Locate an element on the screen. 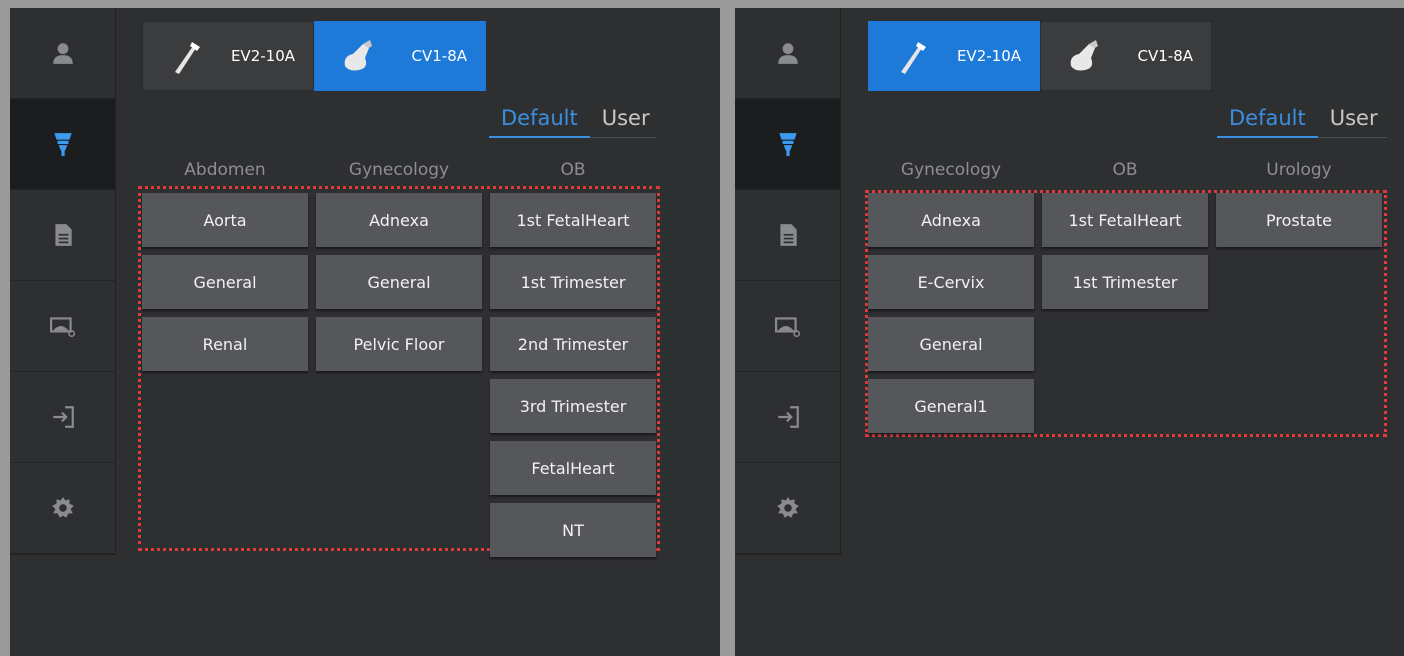 This screenshot has height=656, width=1404. preset-nt: NT is located at coordinates (573, 530).